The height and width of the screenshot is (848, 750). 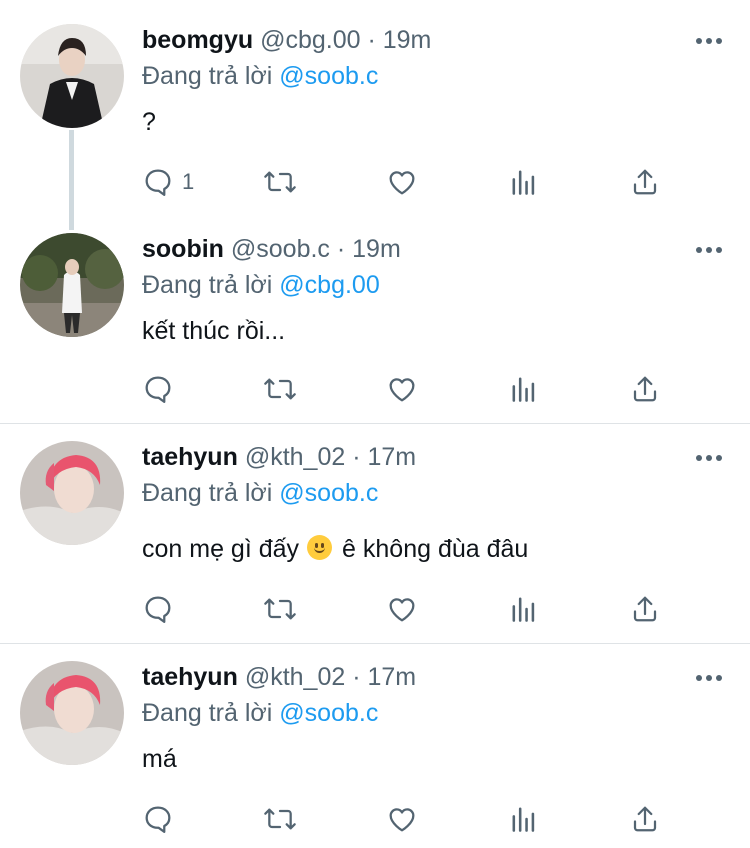 I want to click on tweet-text: ?, so click(x=149, y=122).